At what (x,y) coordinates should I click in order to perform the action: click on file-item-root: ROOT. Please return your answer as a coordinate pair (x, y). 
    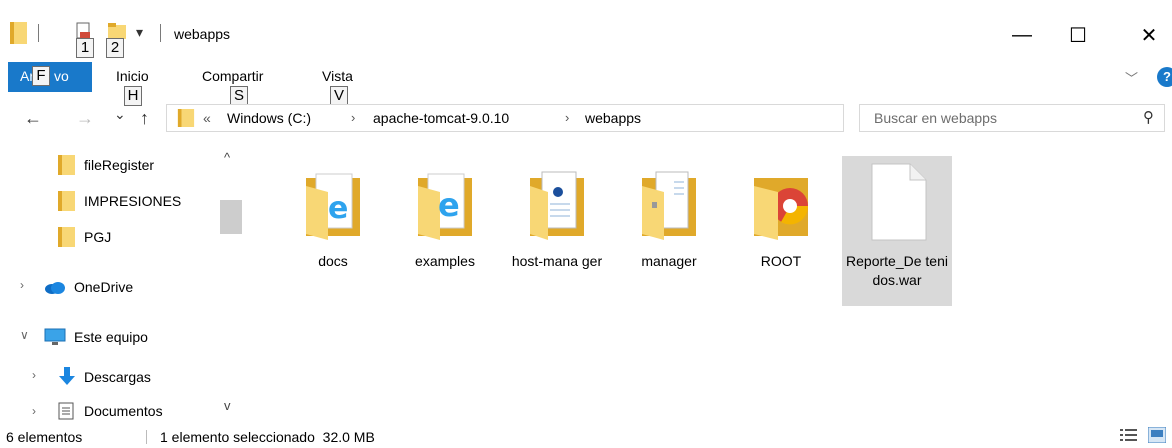
    Looking at the image, I should click on (781, 231).